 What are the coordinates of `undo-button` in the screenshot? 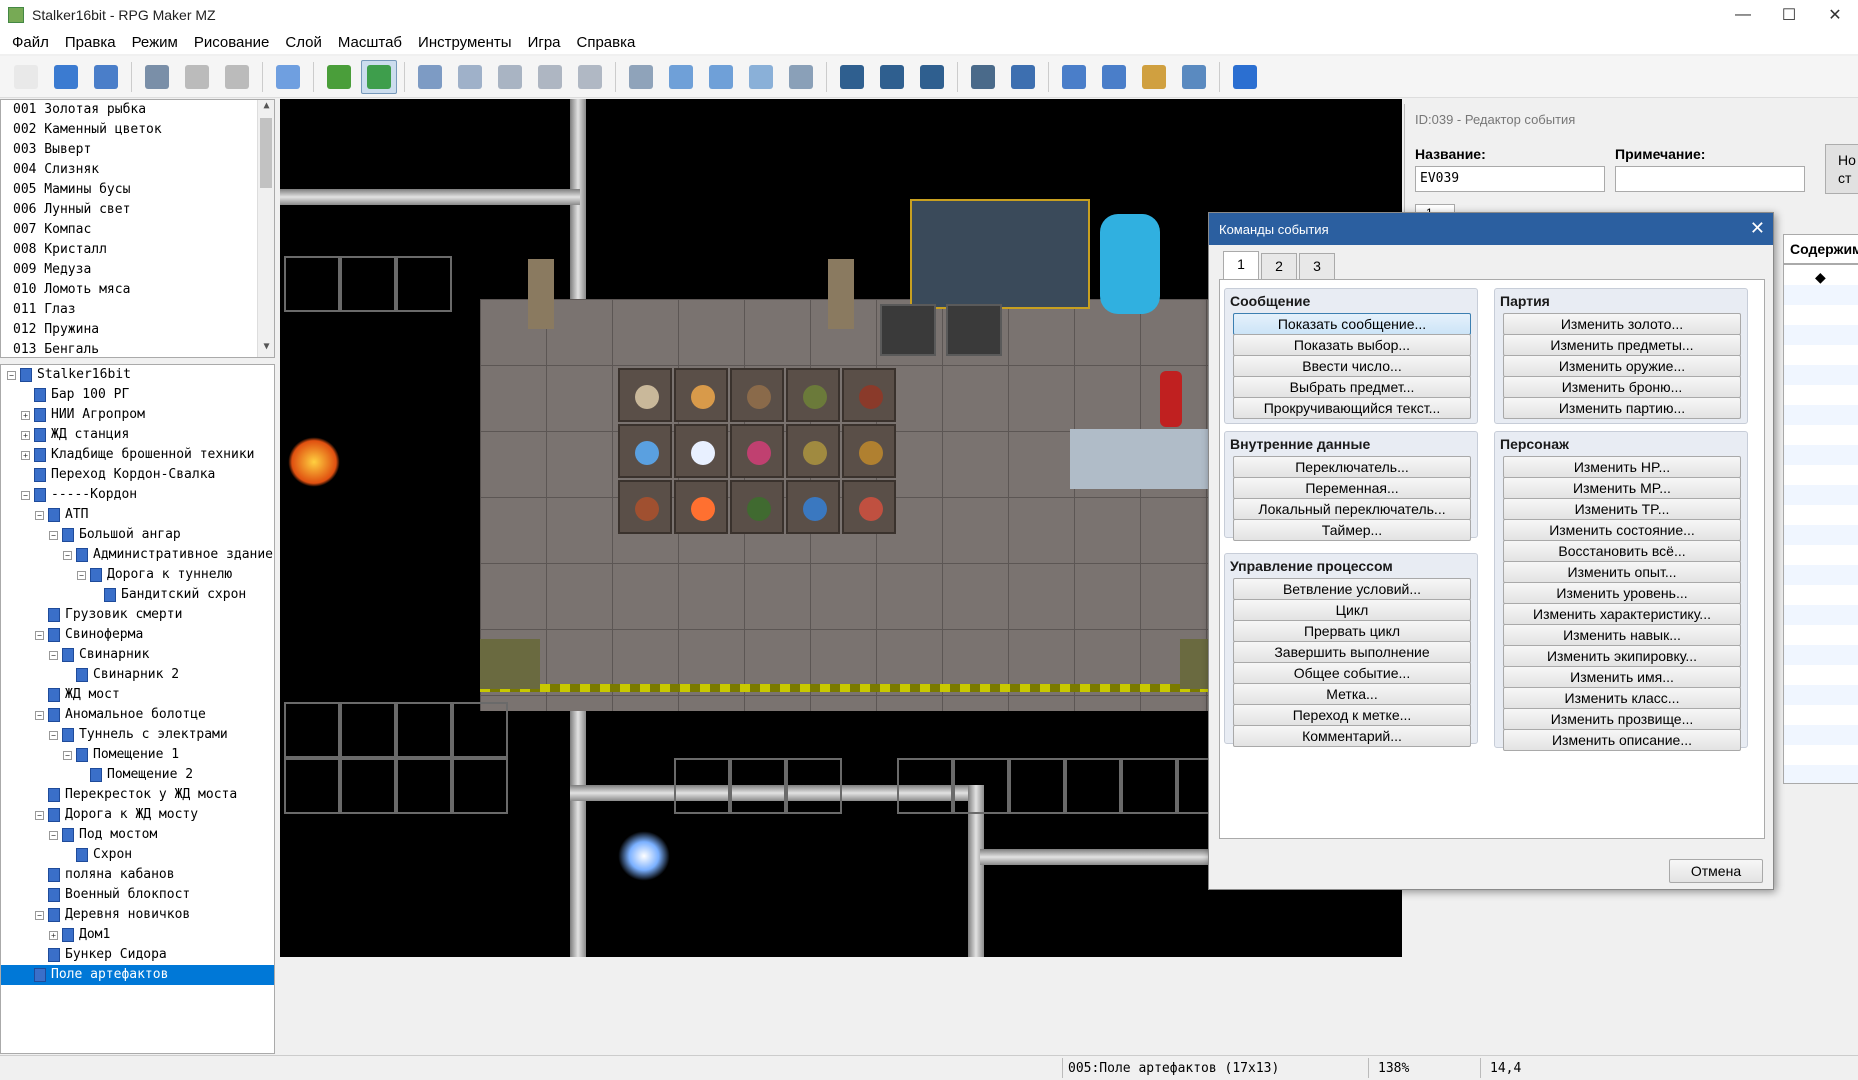 It's located at (288, 77).